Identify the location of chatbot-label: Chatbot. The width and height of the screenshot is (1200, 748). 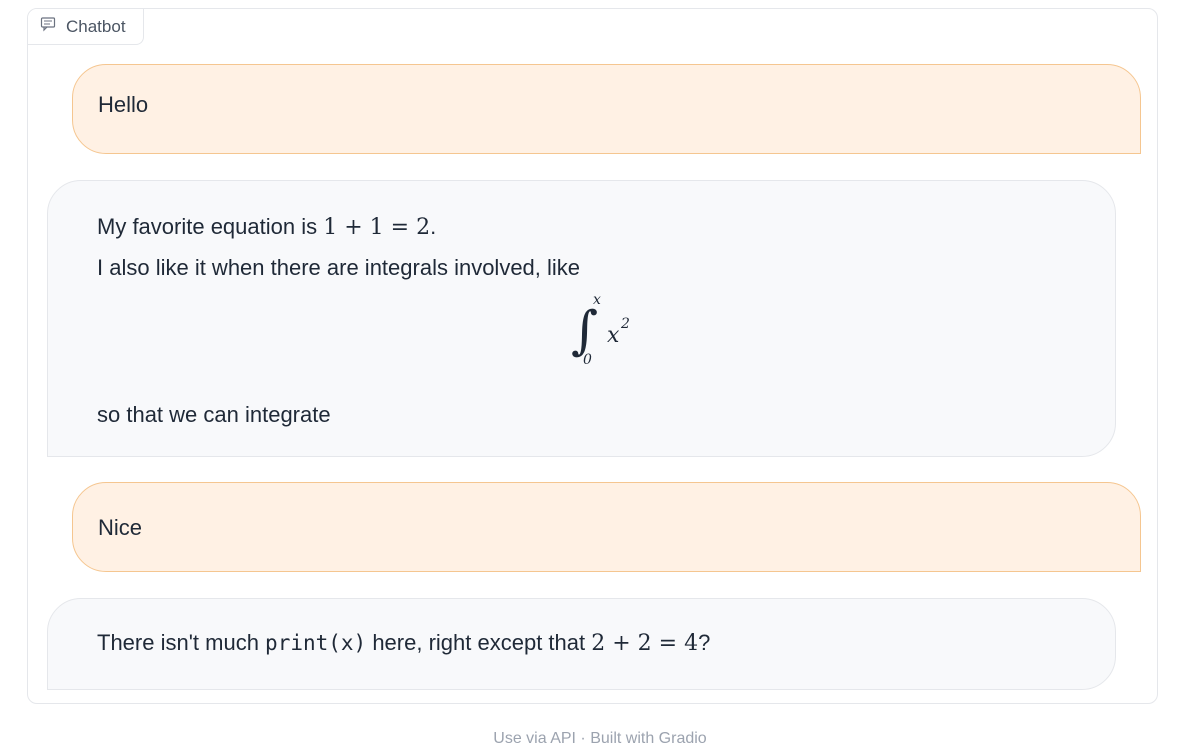
(86, 27).